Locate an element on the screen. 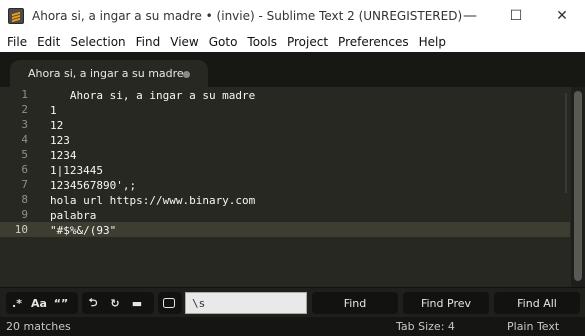  find-all-button: Find All is located at coordinates (537, 303).